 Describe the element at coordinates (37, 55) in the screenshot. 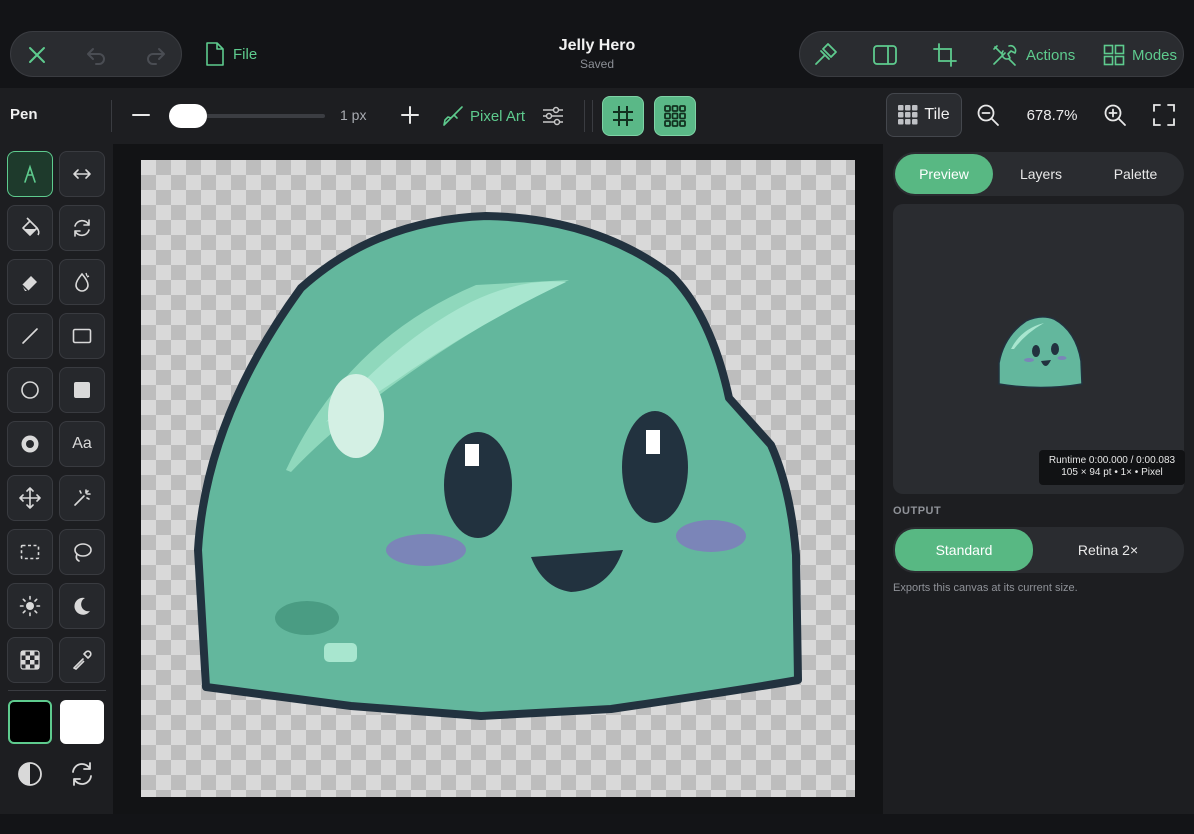

I see `close-icon` at that location.